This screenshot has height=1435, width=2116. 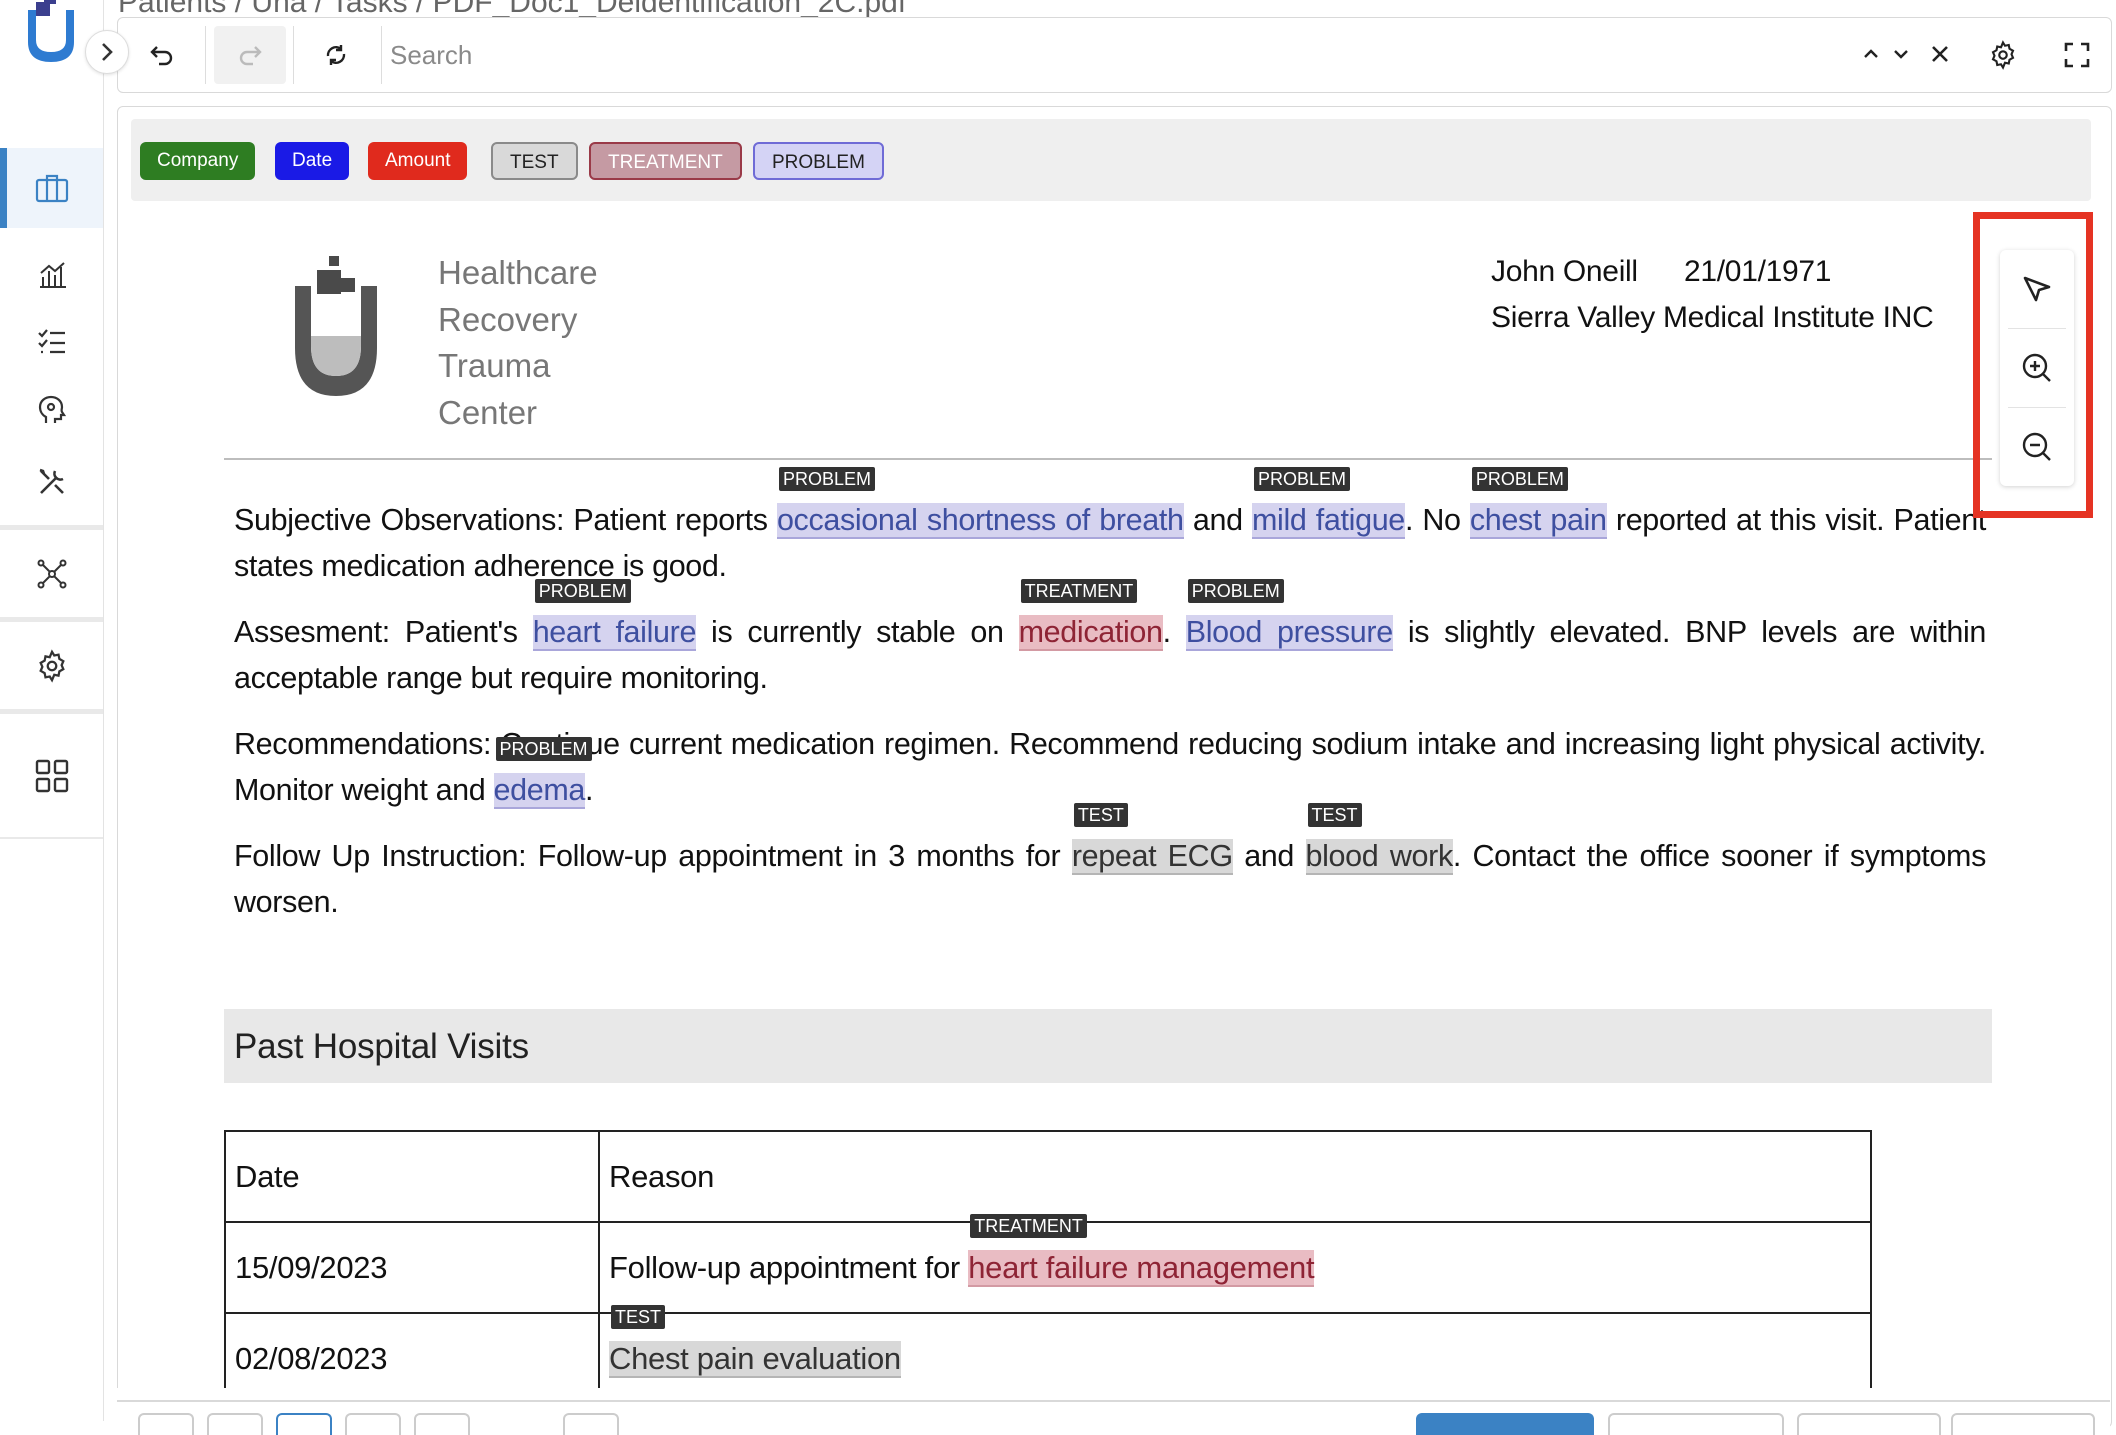 What do you see at coordinates (2033, 365) in the screenshot?
I see `highlight-annotation` at bounding box center [2033, 365].